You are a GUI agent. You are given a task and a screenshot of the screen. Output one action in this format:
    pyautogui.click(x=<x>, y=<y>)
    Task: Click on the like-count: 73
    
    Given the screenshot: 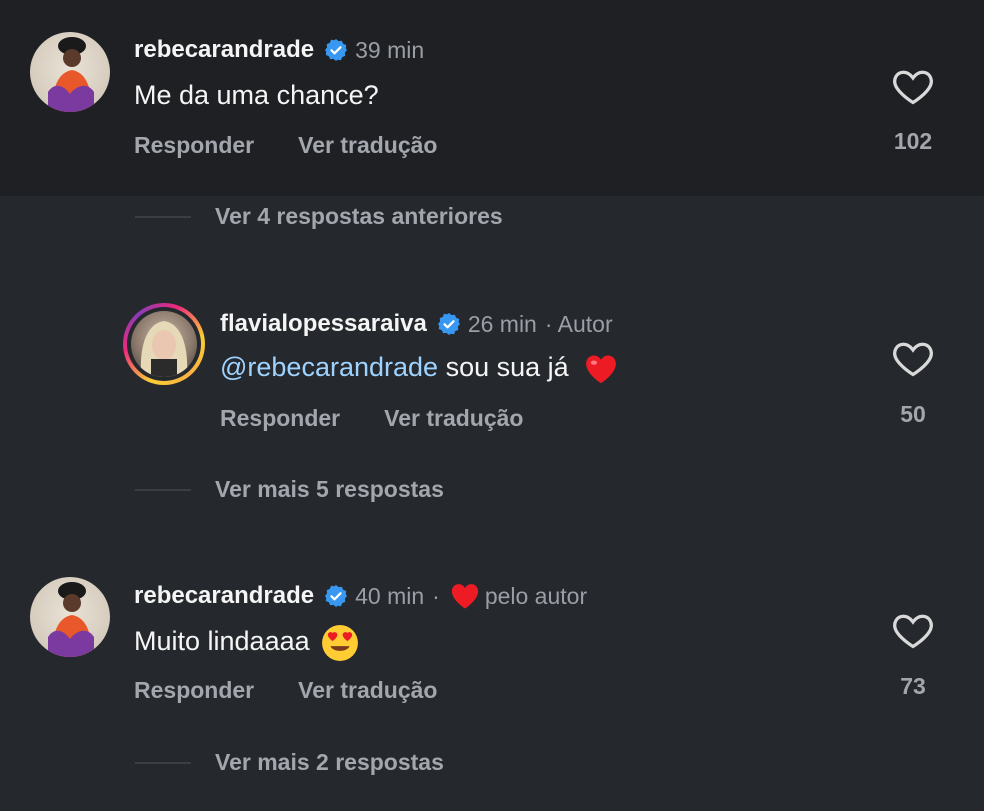 What is the action you would take?
    pyautogui.click(x=913, y=686)
    